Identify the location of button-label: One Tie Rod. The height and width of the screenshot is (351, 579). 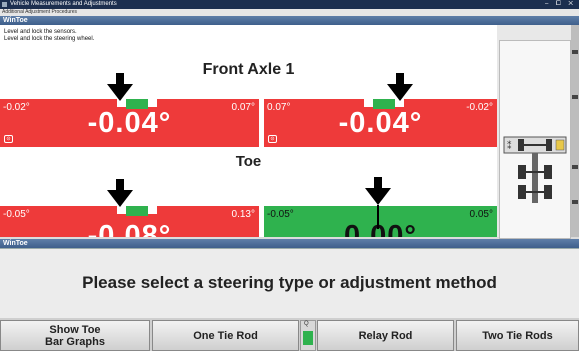
(225, 335).